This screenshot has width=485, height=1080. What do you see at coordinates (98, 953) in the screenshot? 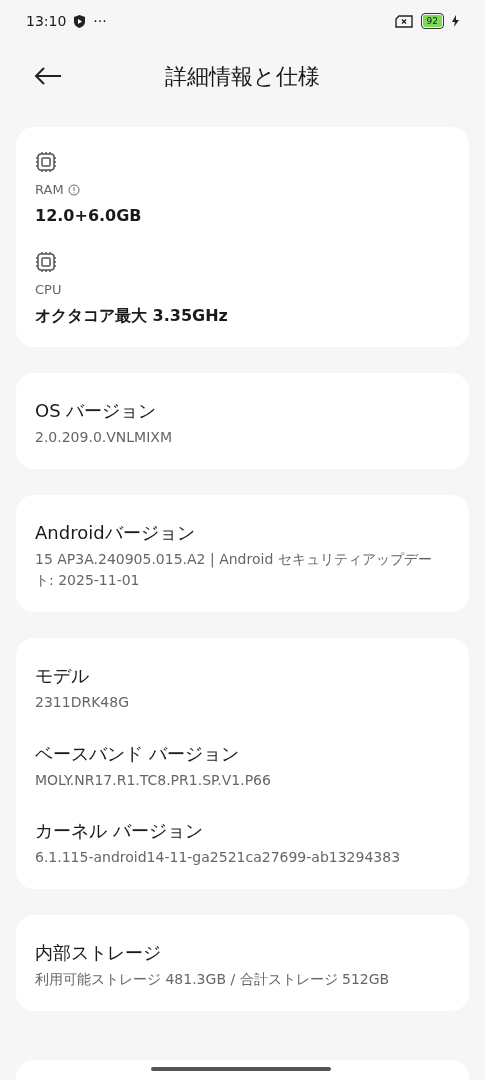
I see `entry-title: 内部ストレージ` at bounding box center [98, 953].